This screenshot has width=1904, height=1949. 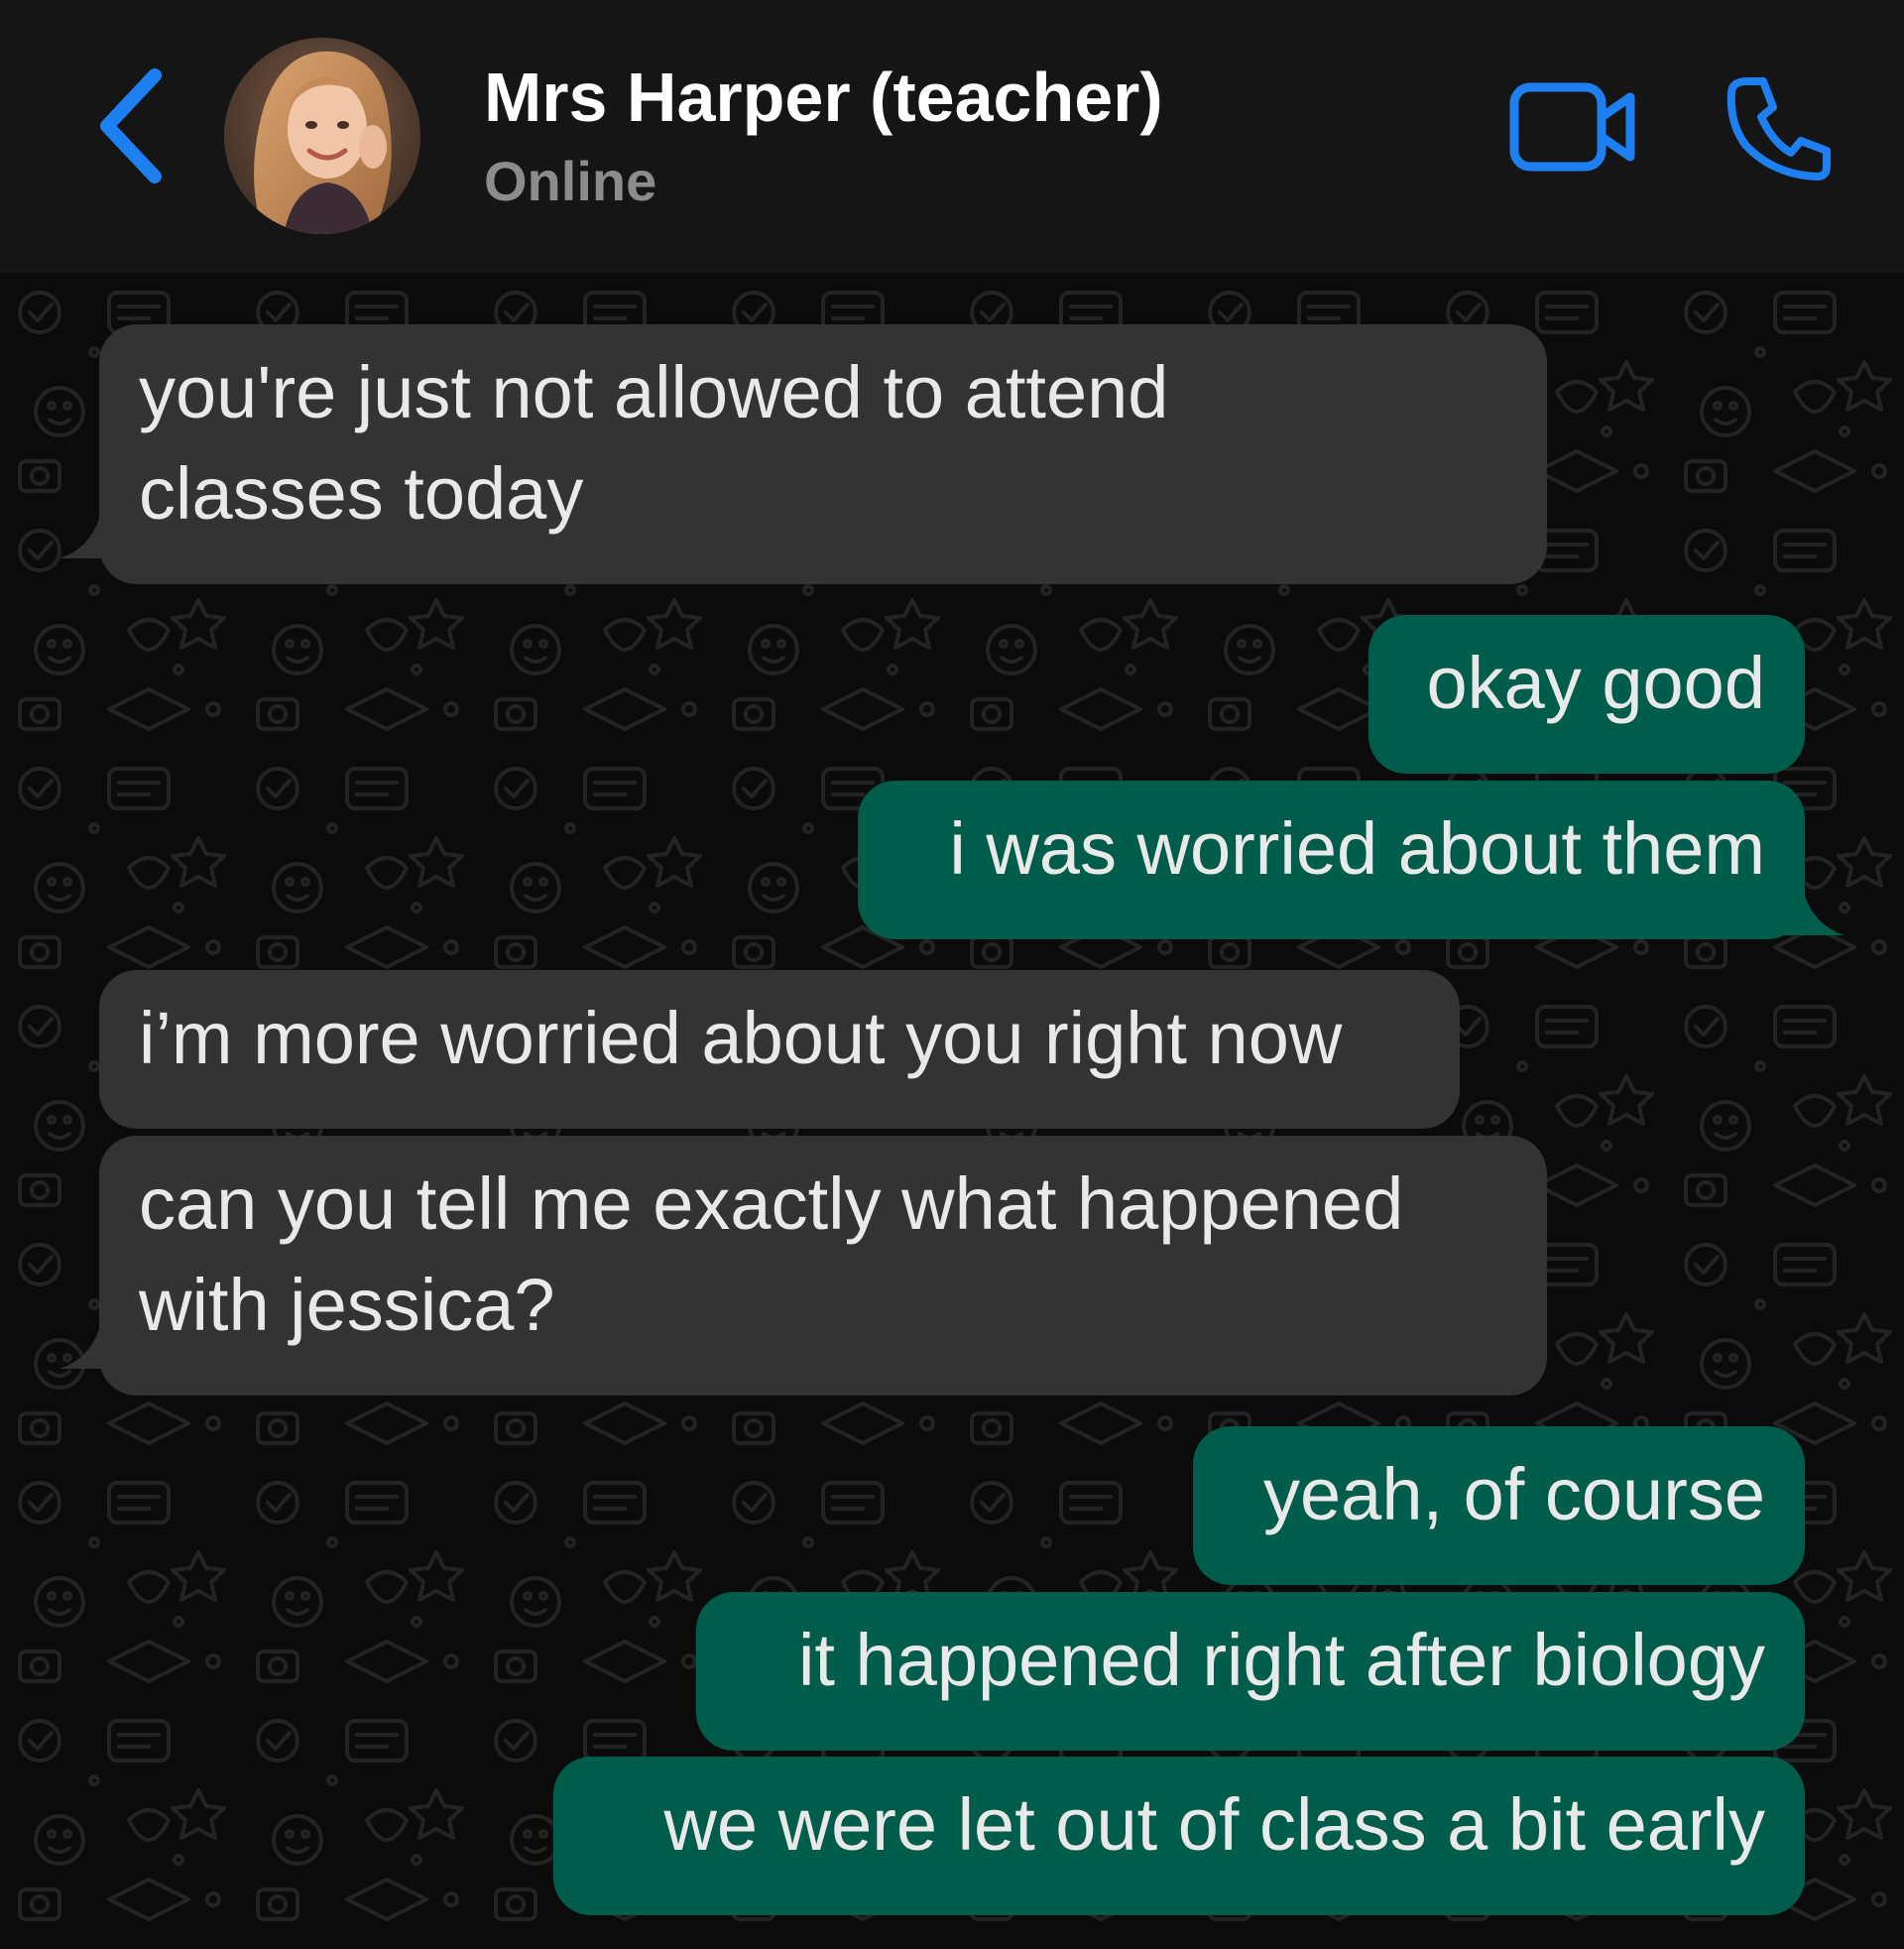 What do you see at coordinates (1514, 1494) in the screenshot?
I see `message-line: yeah, of course` at bounding box center [1514, 1494].